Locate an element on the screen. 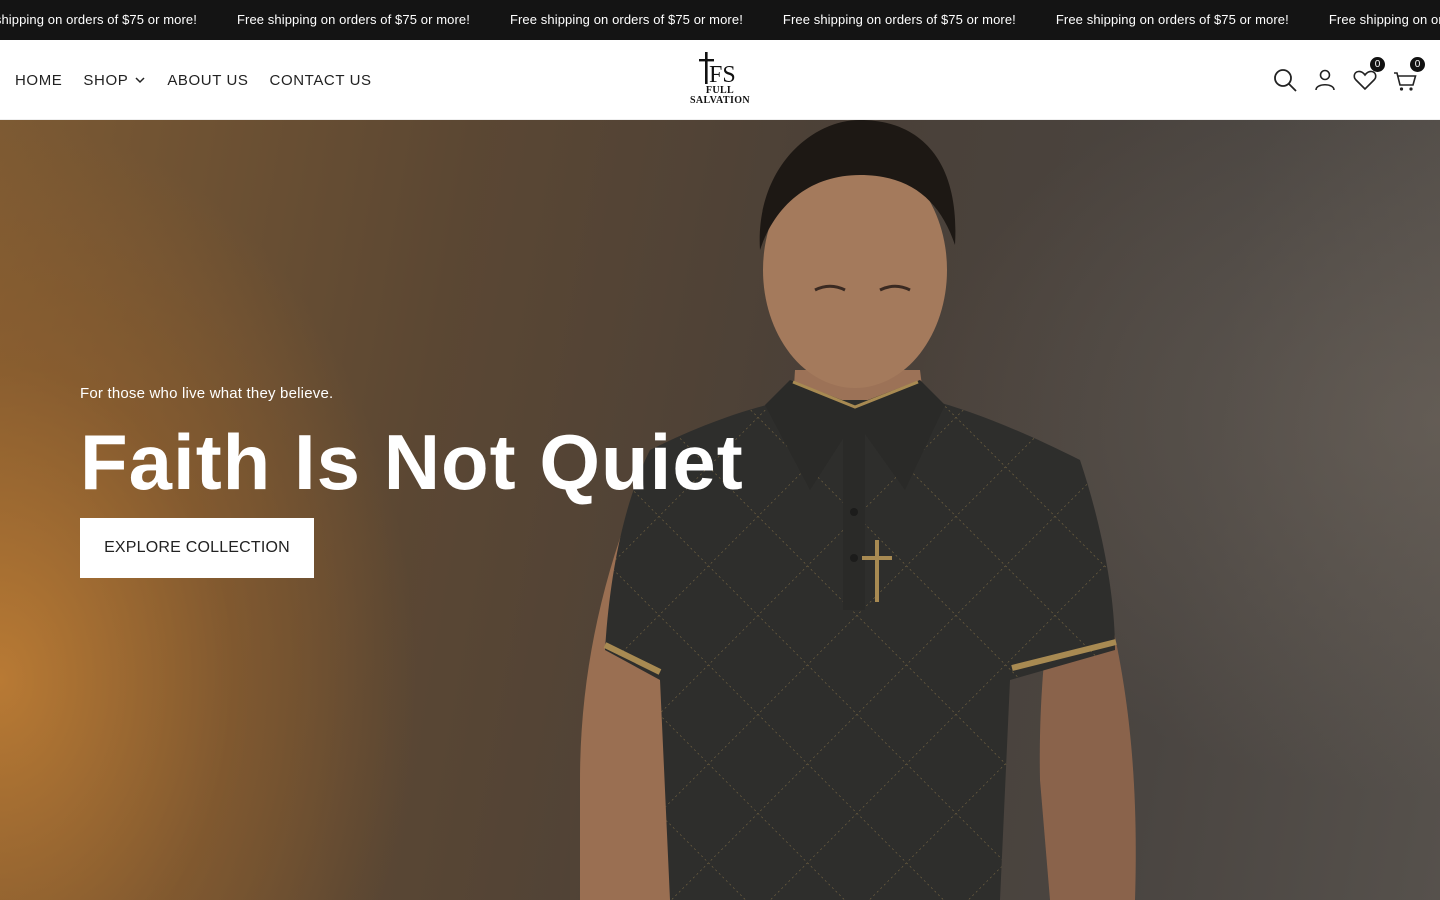 This screenshot has height=900, width=1440. nav-item-label: HOME is located at coordinates (39, 80).